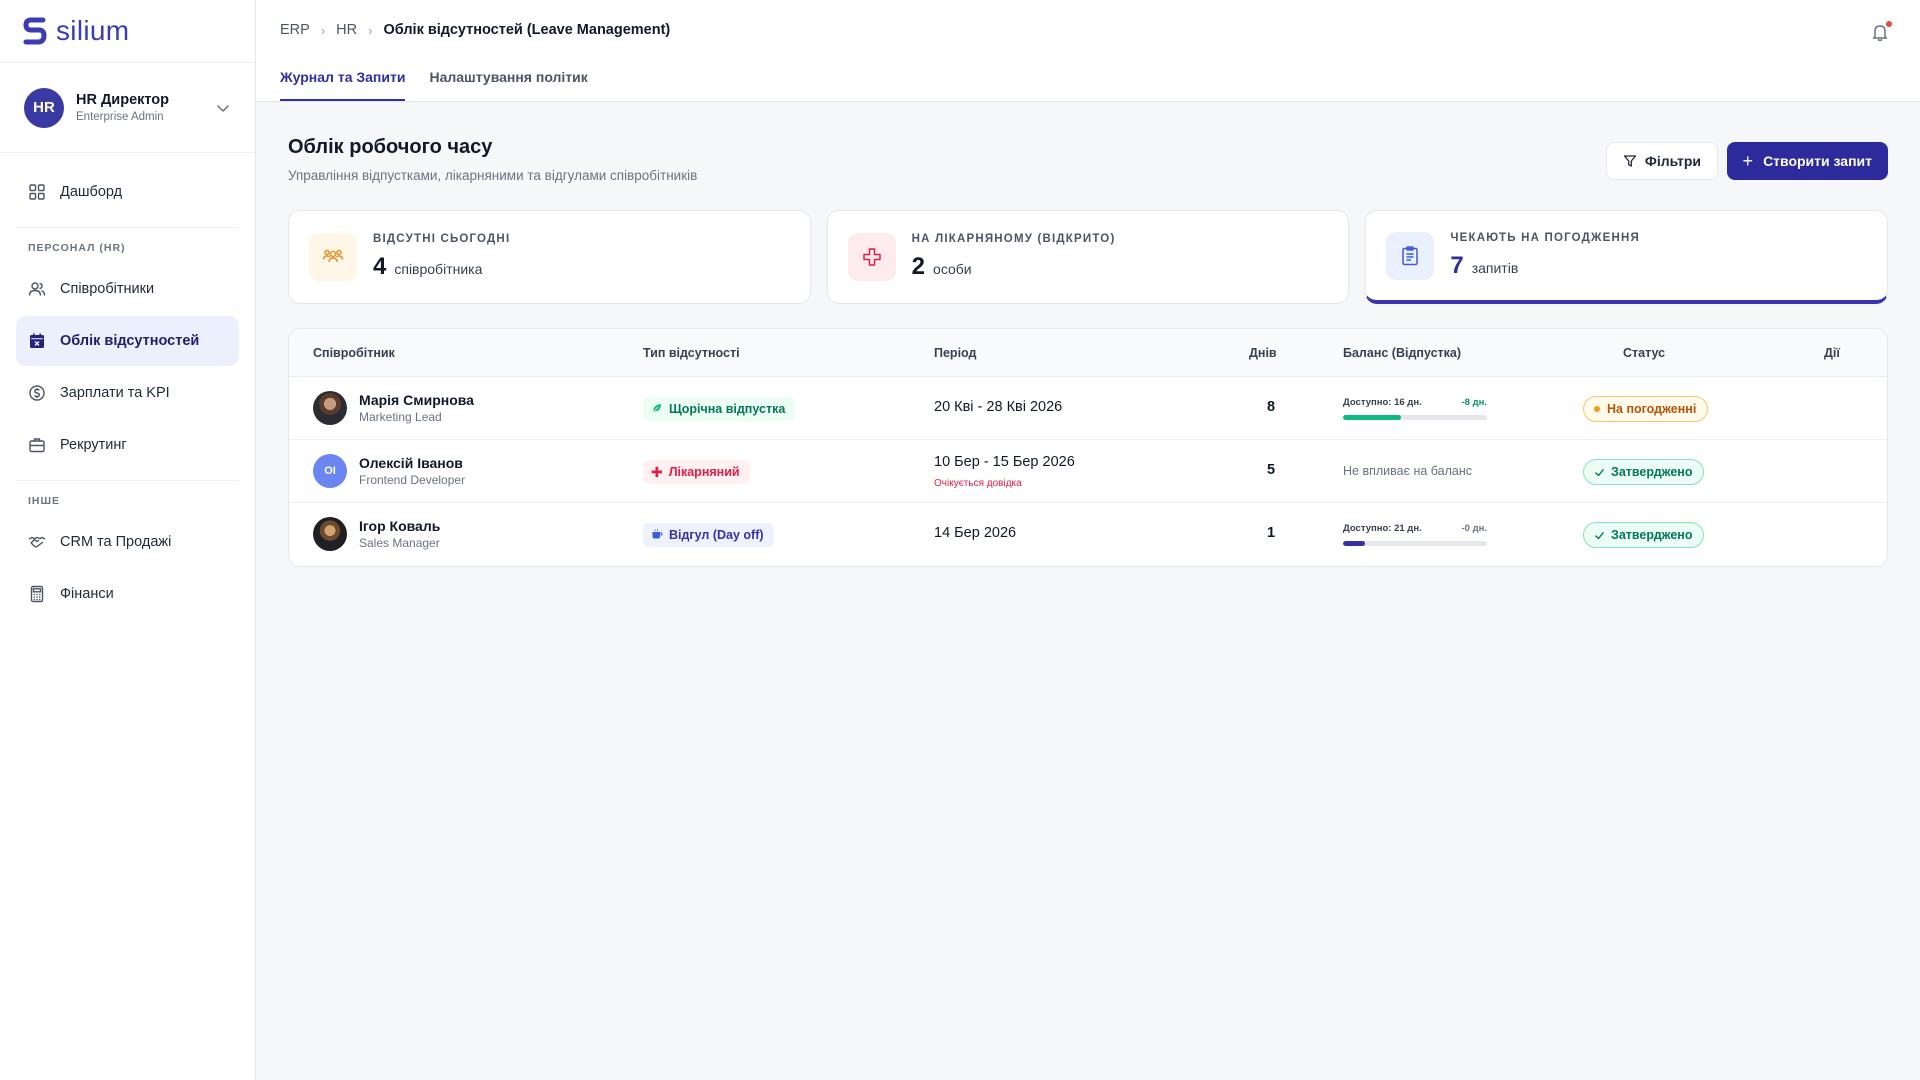 The height and width of the screenshot is (1080, 1920). Describe the element at coordinates (87, 594) in the screenshot. I see `sidebar-item-label: Фінанси` at that location.